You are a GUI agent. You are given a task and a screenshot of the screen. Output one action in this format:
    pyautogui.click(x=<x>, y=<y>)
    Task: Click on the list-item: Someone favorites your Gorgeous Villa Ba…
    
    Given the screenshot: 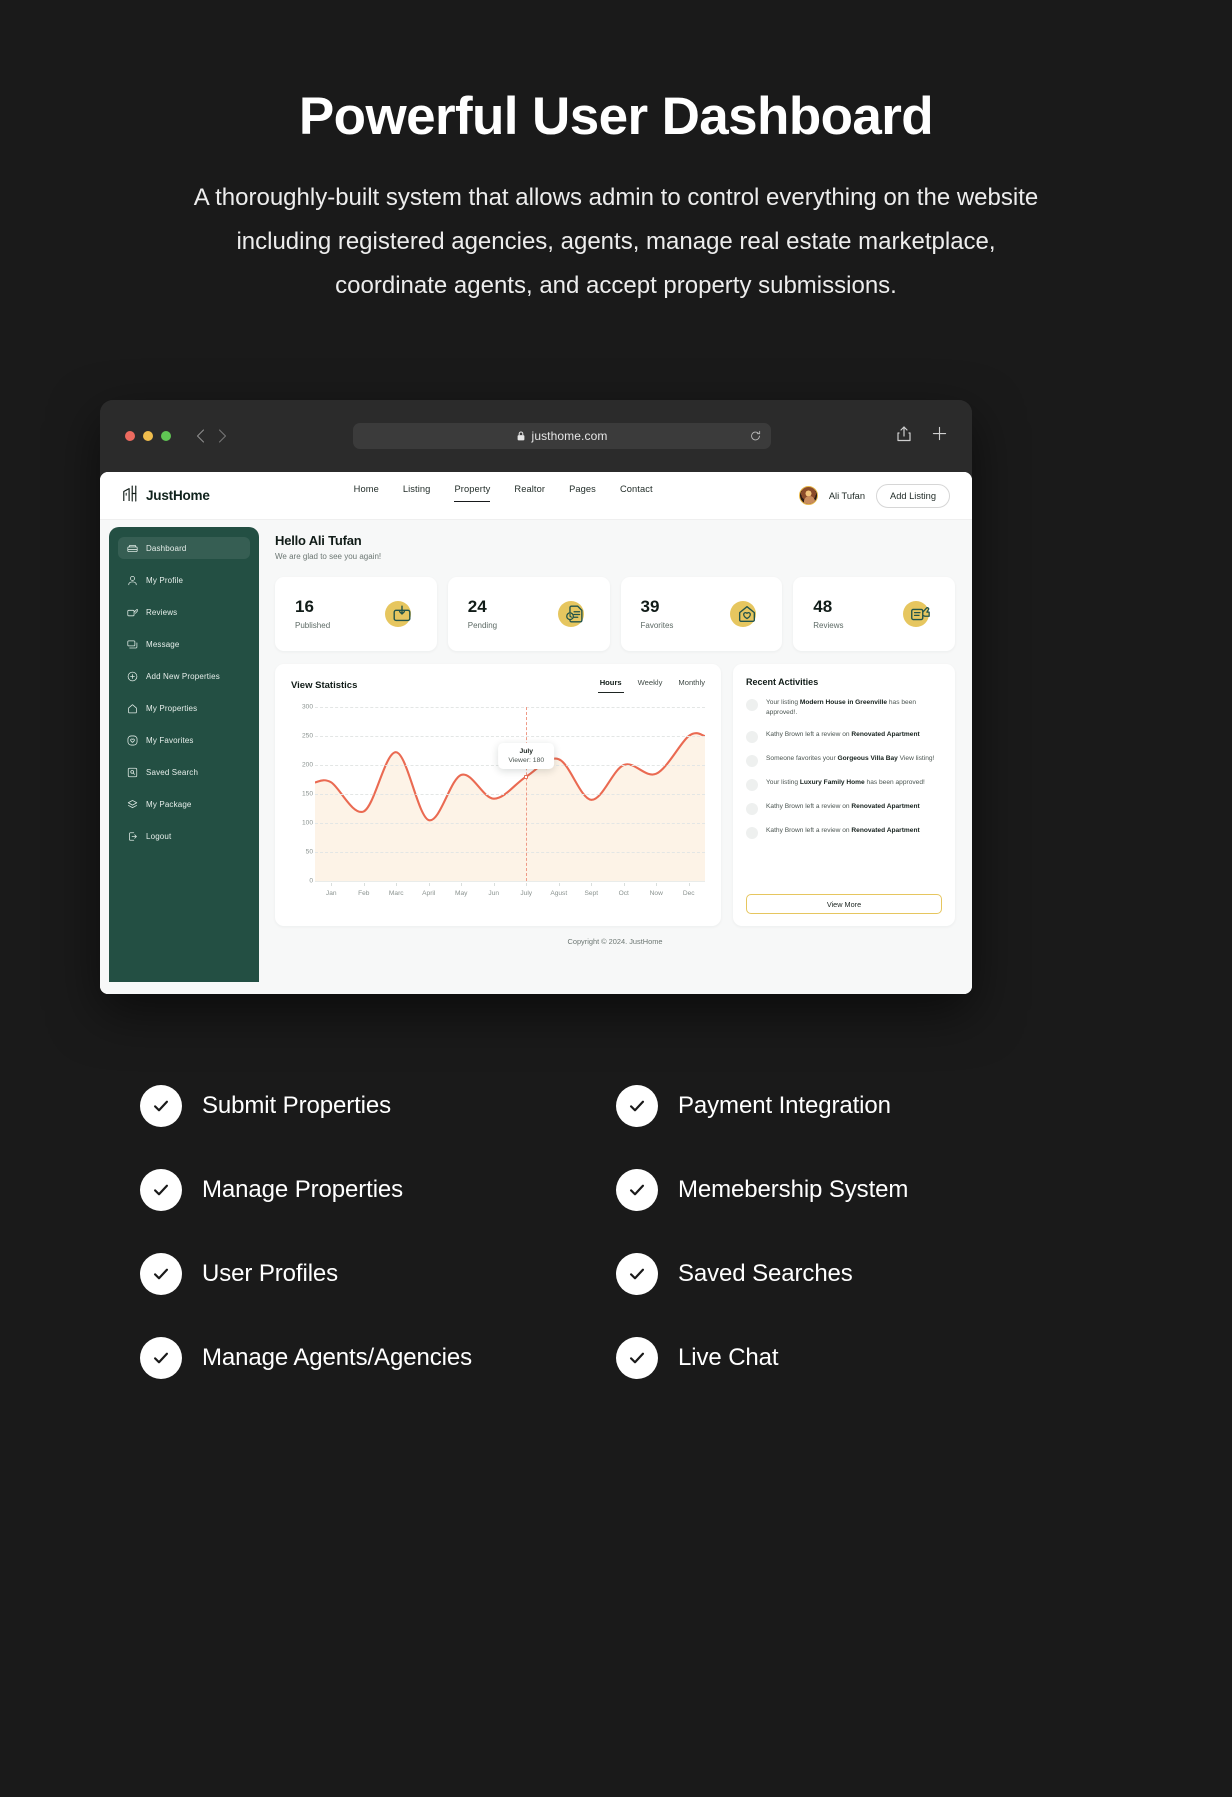 What is the action you would take?
    pyautogui.click(x=844, y=760)
    